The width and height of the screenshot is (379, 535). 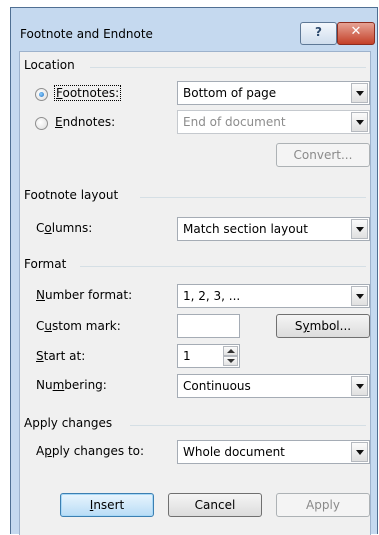 I want to click on start-at-label-accel: S, so click(x=40, y=356).